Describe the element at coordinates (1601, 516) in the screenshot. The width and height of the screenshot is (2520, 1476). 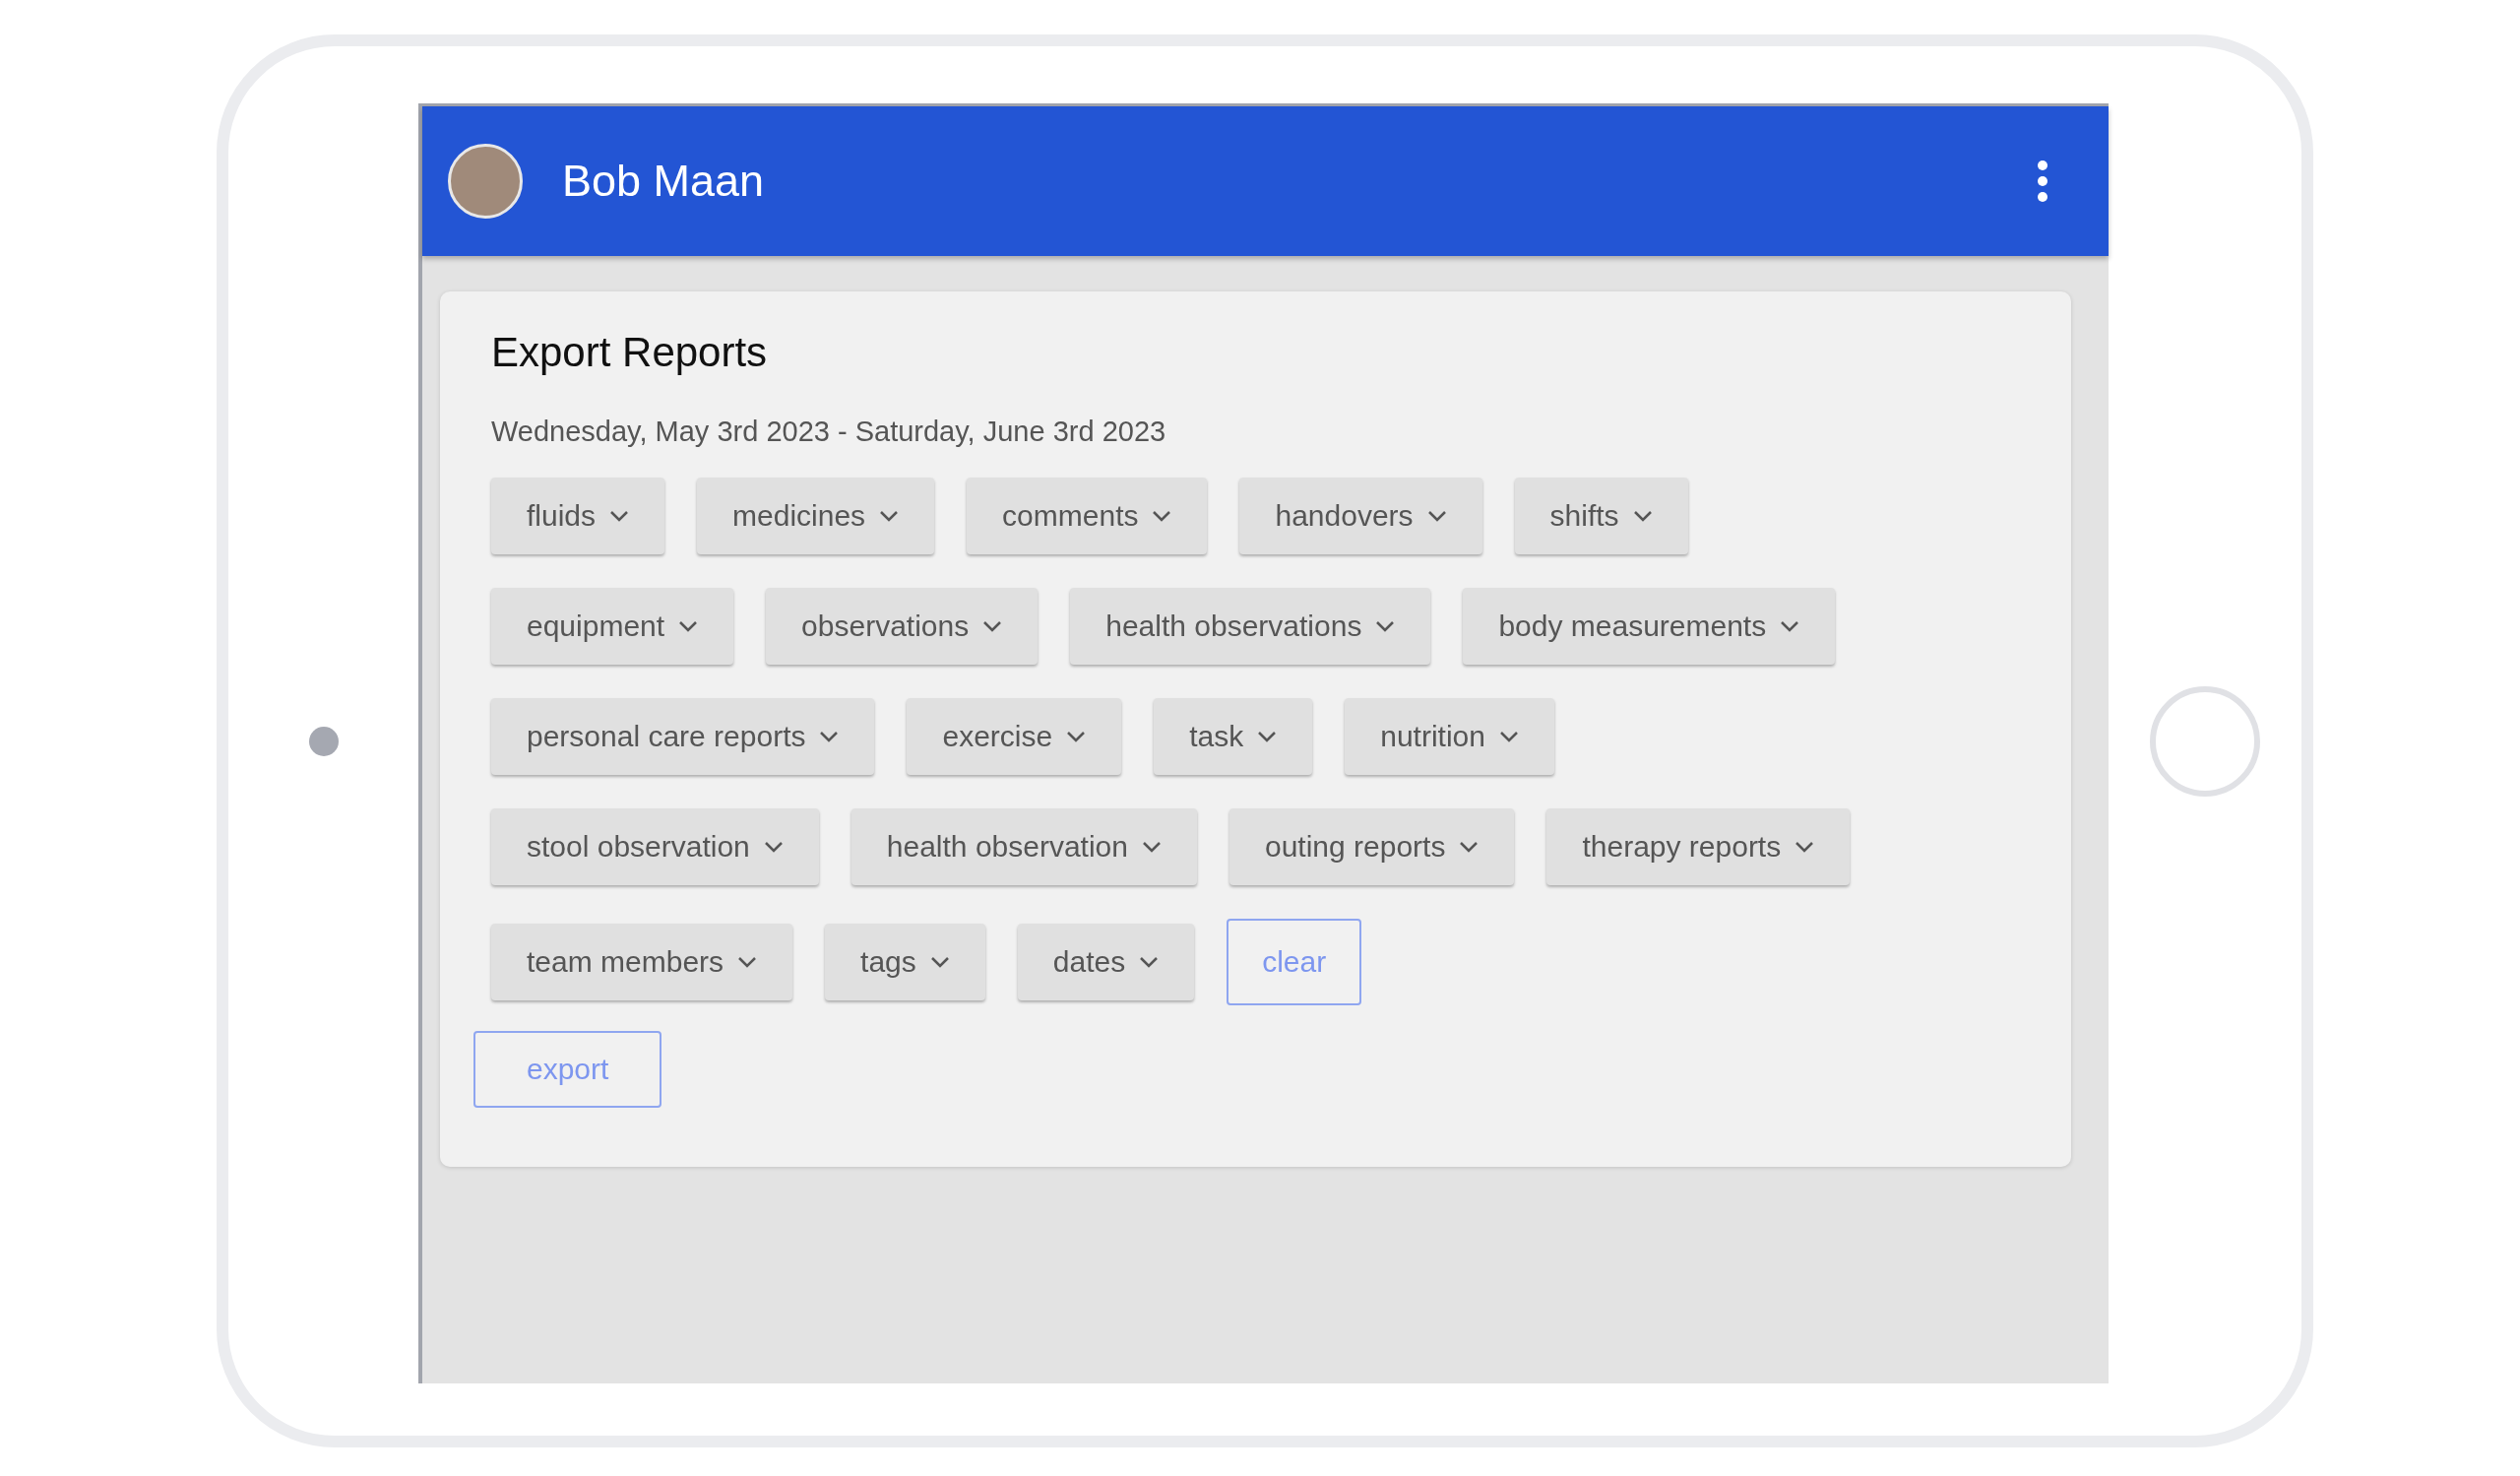
I see `filter-dropdown: shifts` at that location.